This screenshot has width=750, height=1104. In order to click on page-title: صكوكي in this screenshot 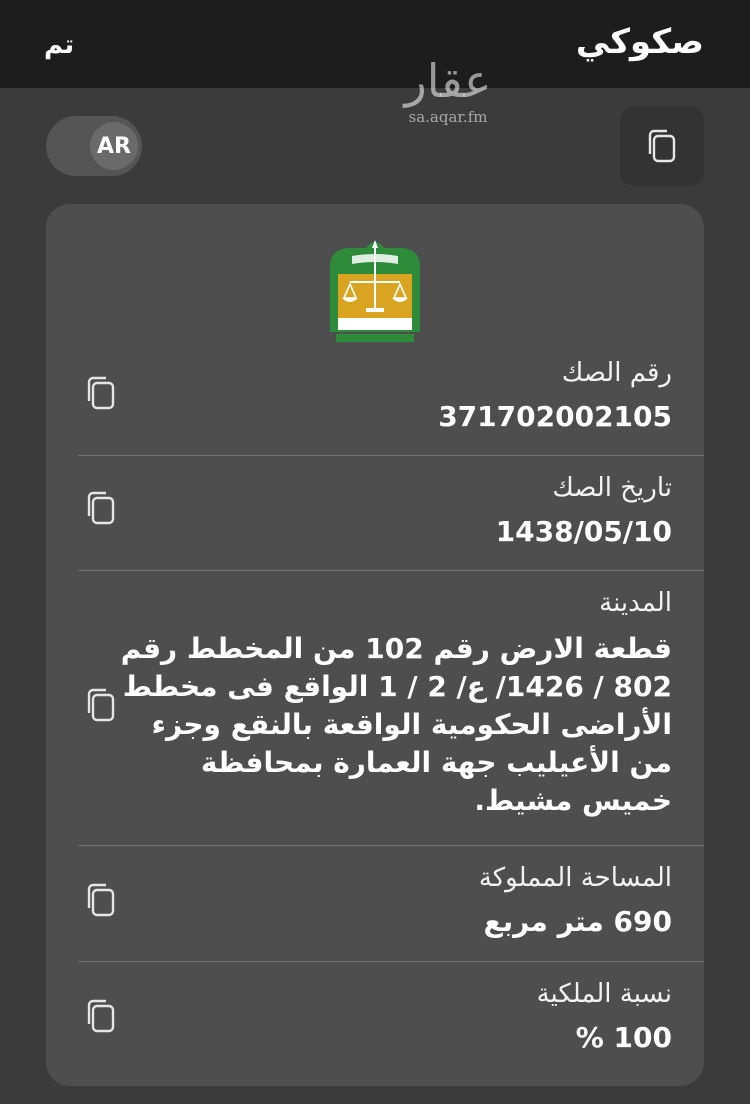, I will do `click(639, 42)`.